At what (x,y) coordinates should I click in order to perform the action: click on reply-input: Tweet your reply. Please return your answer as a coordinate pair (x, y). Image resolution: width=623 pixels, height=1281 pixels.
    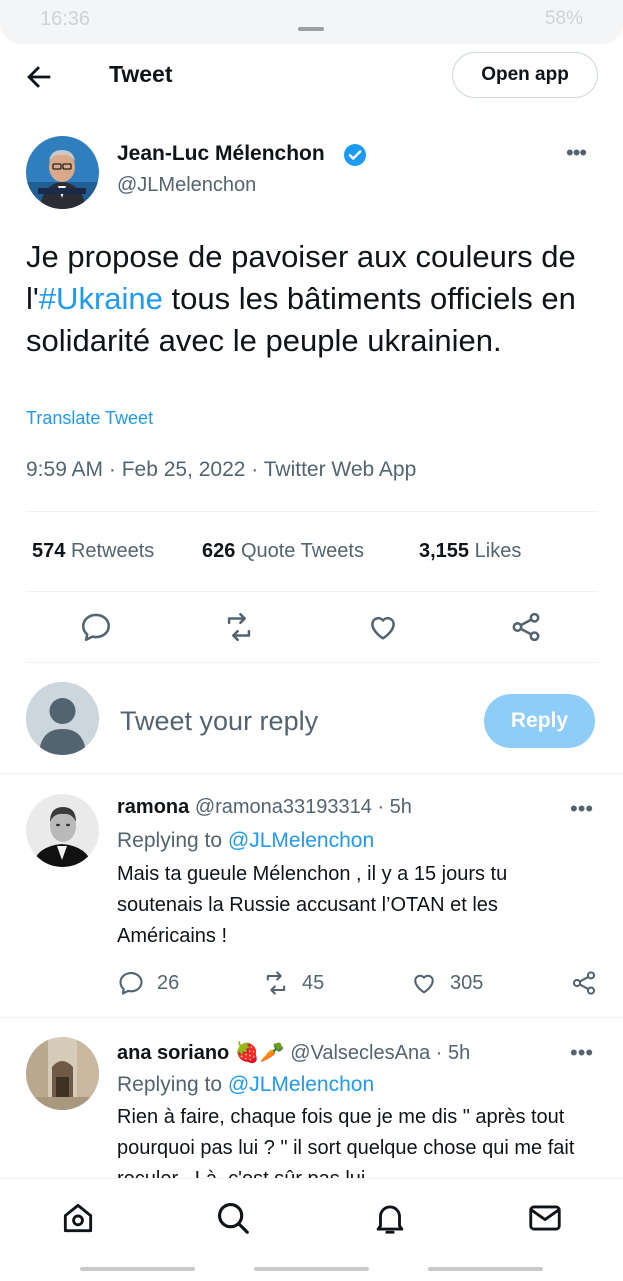
    Looking at the image, I should click on (219, 721).